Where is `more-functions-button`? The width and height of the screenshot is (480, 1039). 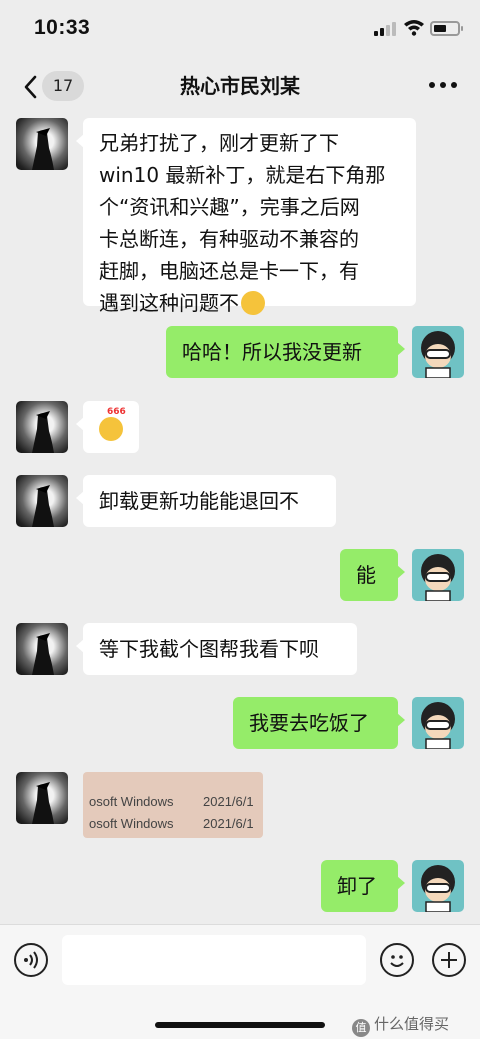 more-functions-button is located at coordinates (449, 960).